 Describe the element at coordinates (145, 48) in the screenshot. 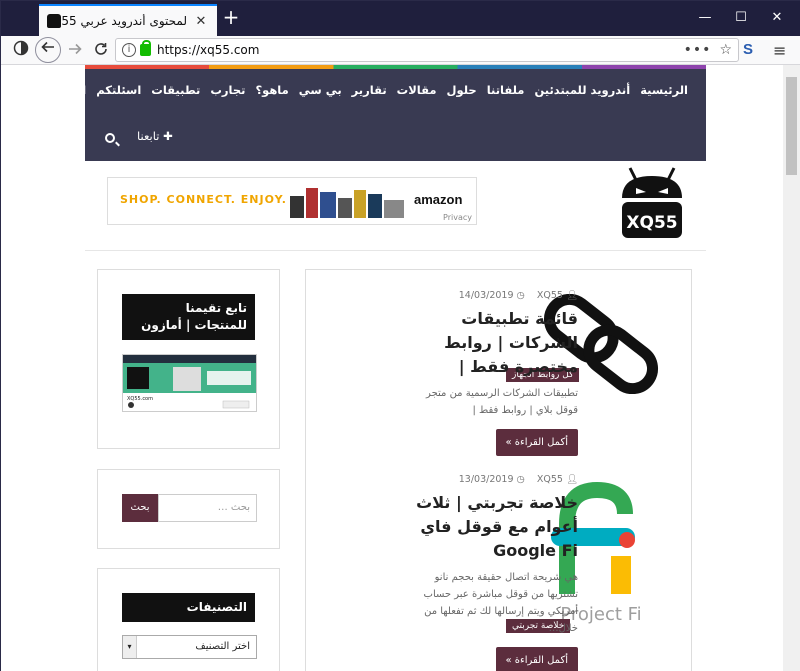

I see `lock-icon` at that location.